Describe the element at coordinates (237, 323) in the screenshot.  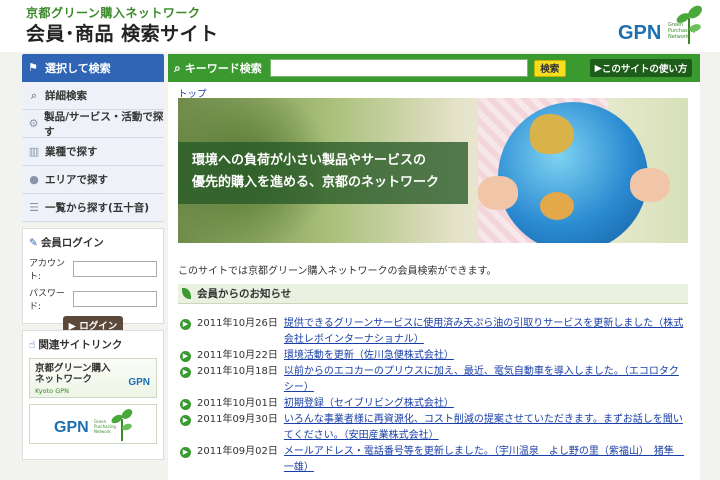
I see `news-date: 2011年10月26日` at that location.